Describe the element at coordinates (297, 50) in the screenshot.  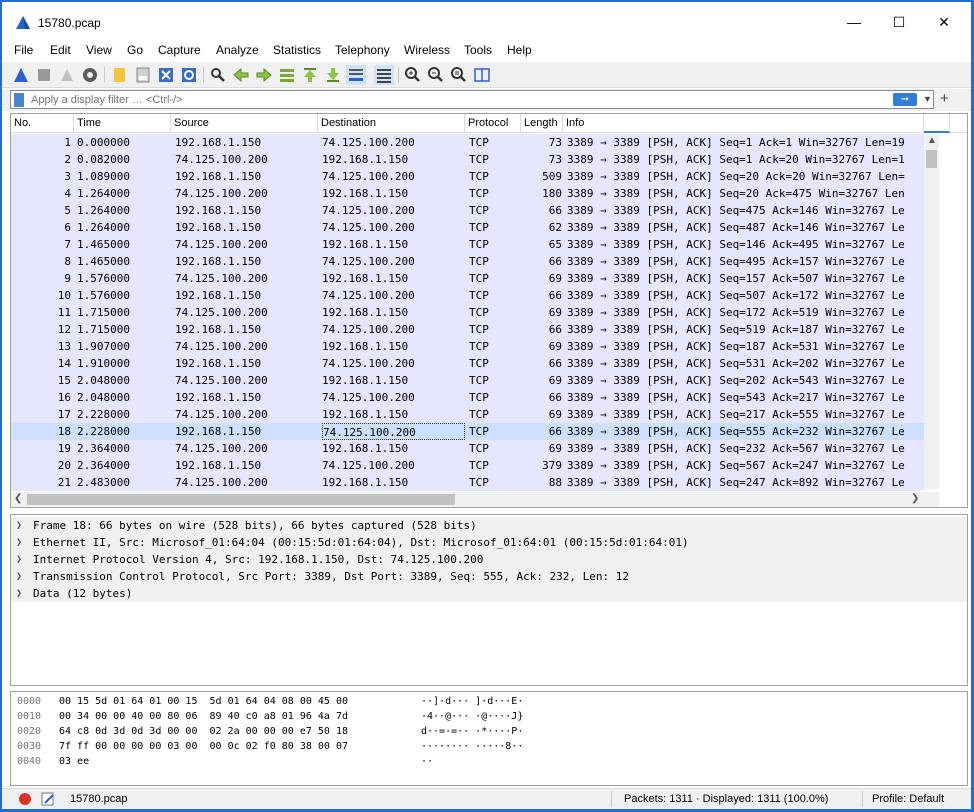
I see `menu-statistics: Statistics` at that location.